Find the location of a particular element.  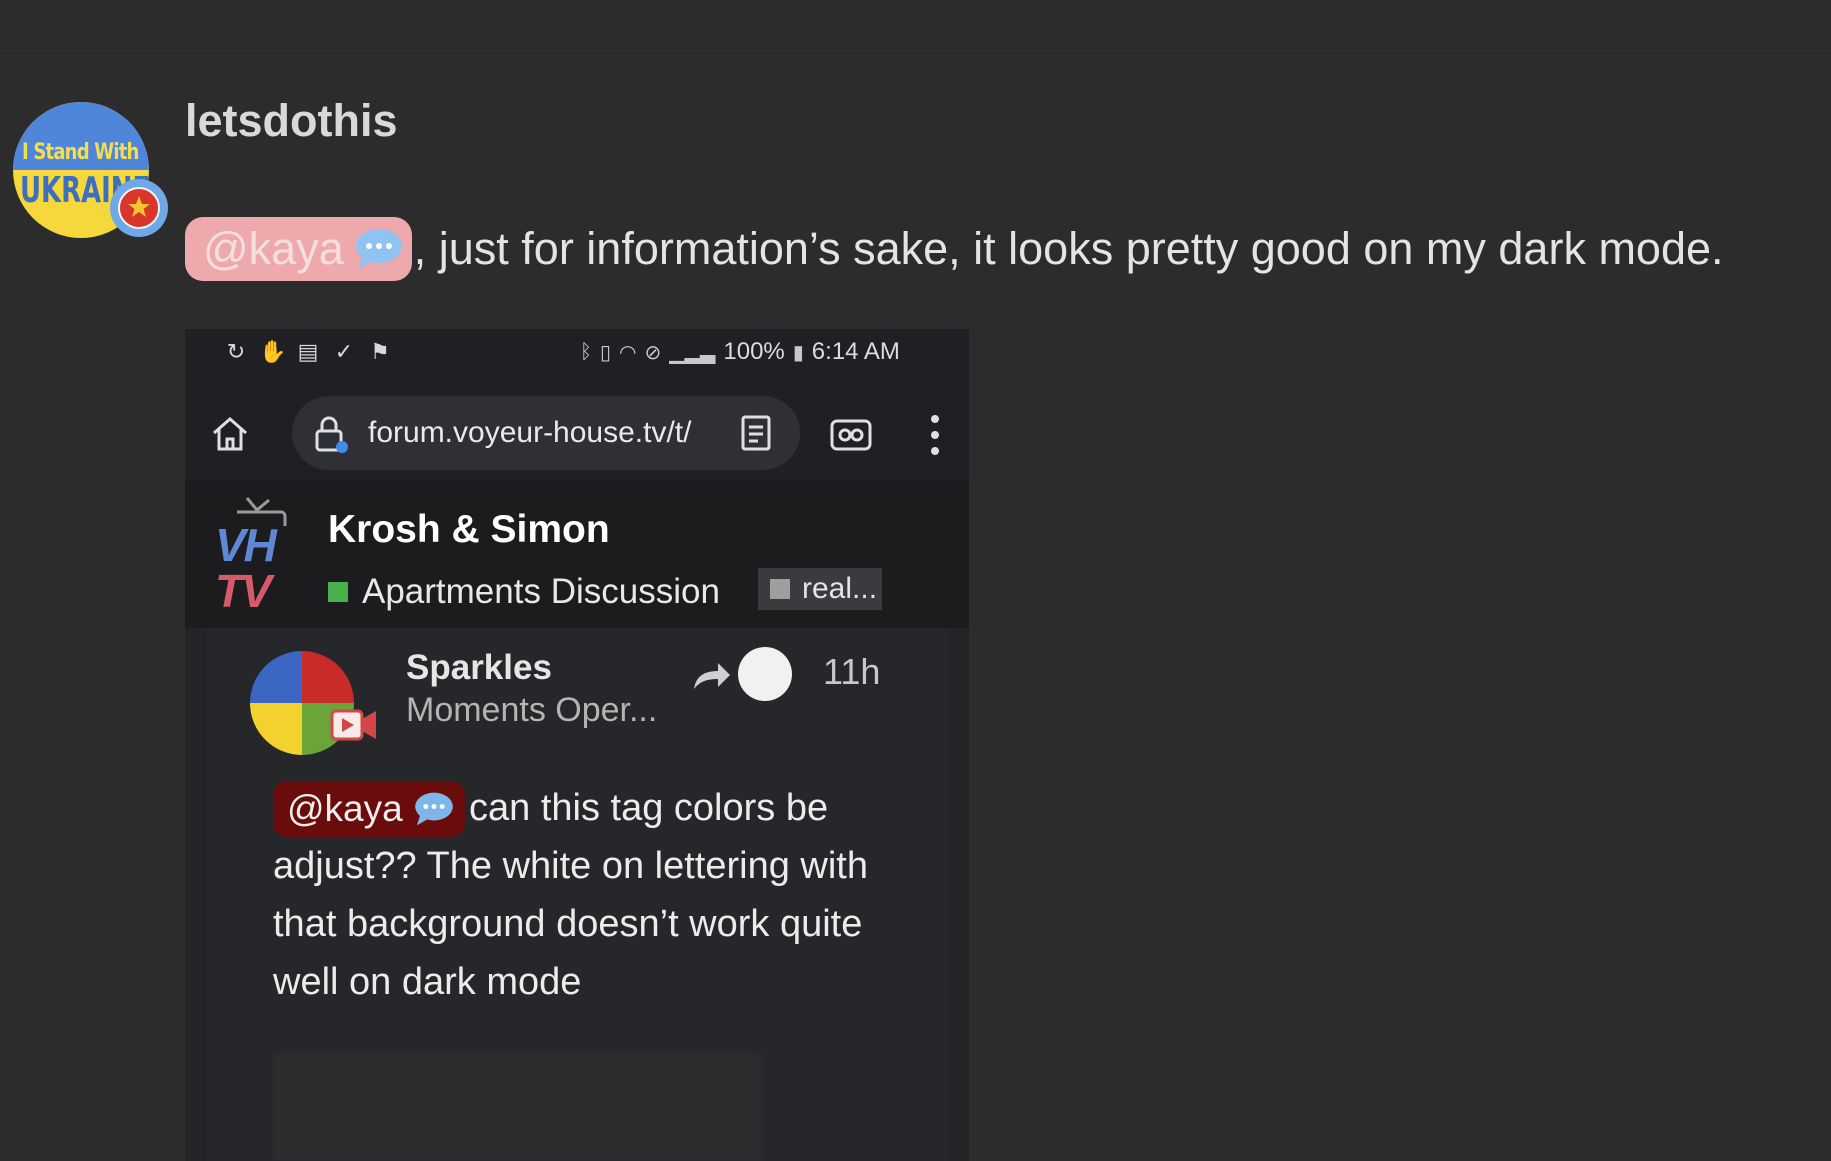

home-icon is located at coordinates (230, 434).